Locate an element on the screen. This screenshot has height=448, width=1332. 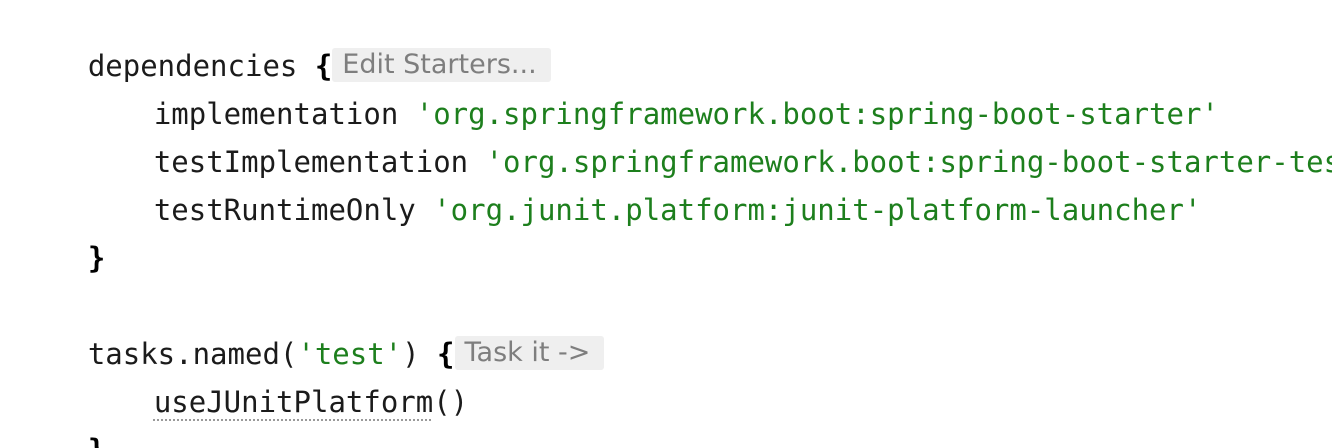
use-junit-platform-call: useJUnitPlatform is located at coordinates (293, 402).